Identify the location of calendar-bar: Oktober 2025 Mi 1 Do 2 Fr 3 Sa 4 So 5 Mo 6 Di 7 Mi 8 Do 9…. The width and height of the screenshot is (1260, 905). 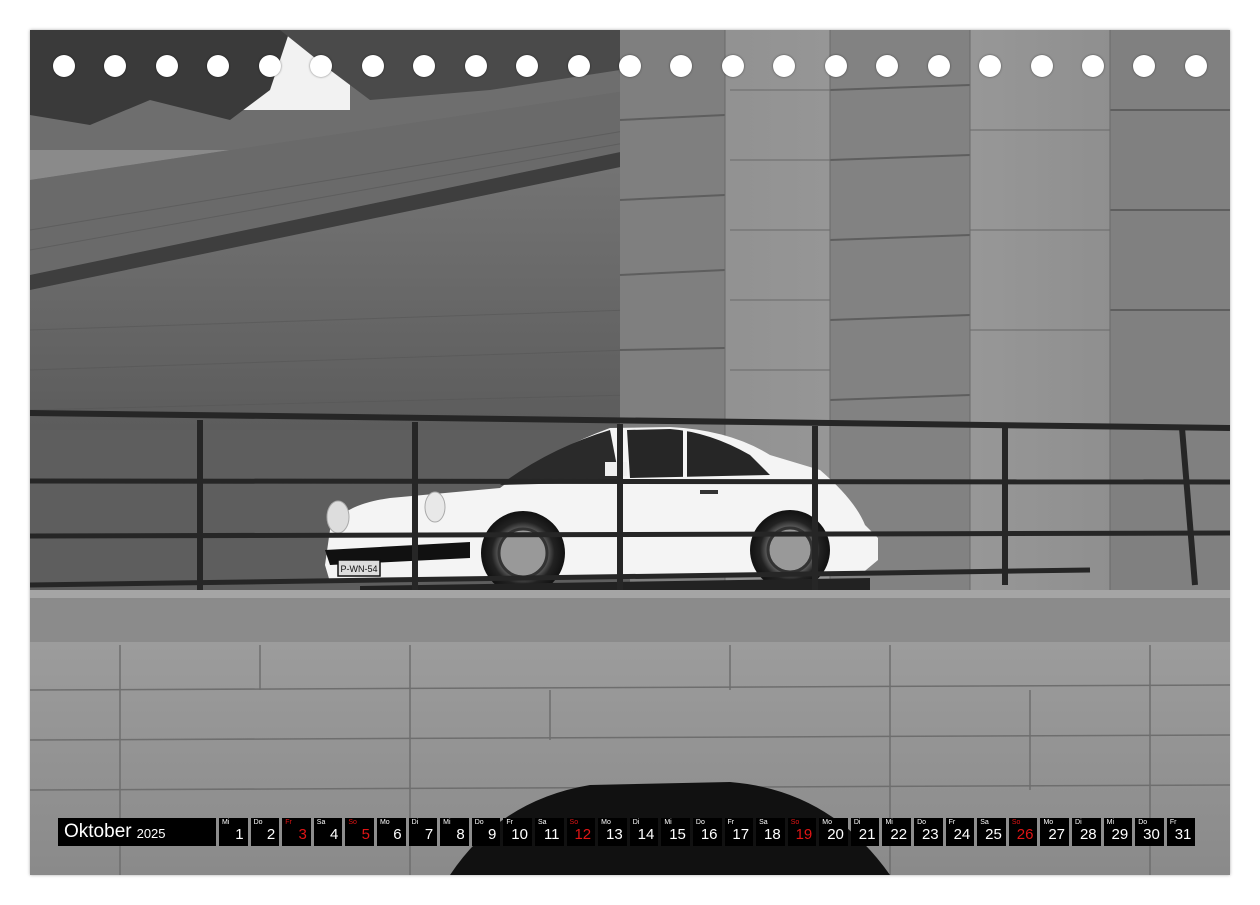
(630, 832).